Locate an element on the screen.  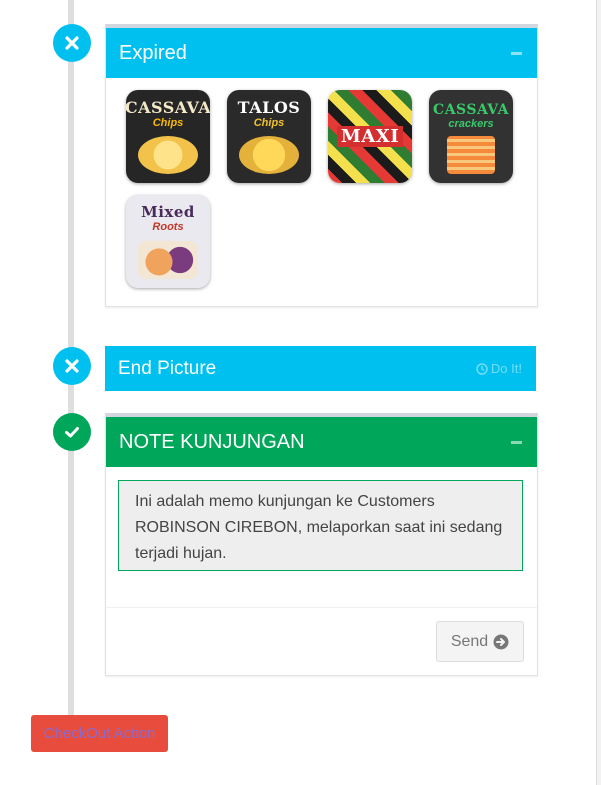
do-it-label: Do It! is located at coordinates (506, 368).